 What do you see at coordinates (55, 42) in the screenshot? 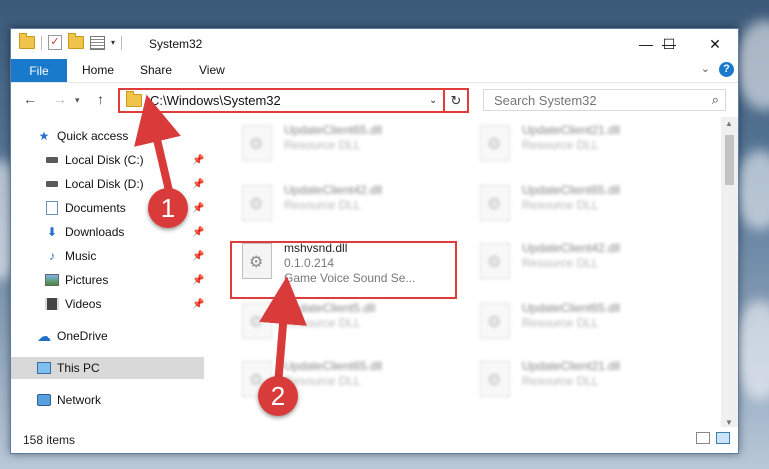
I see `properties-check-icon: ✓` at bounding box center [55, 42].